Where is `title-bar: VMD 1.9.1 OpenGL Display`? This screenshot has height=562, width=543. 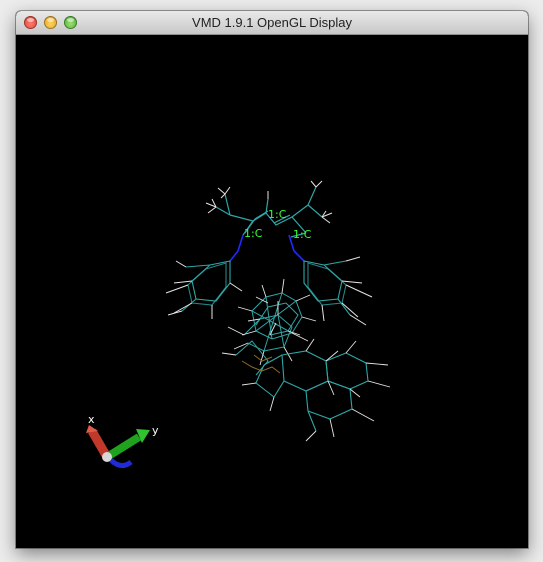
title-bar: VMD 1.9.1 OpenGL Display is located at coordinates (272, 23).